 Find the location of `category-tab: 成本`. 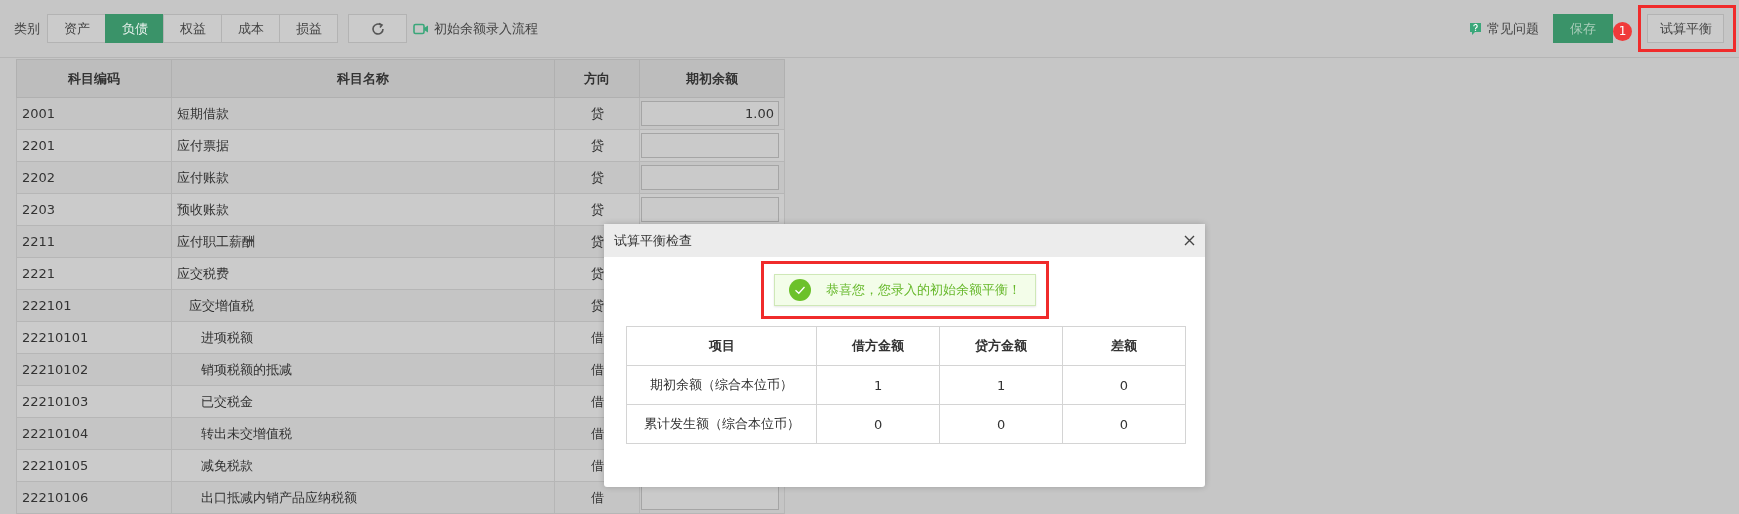

category-tab: 成本 is located at coordinates (250, 28).